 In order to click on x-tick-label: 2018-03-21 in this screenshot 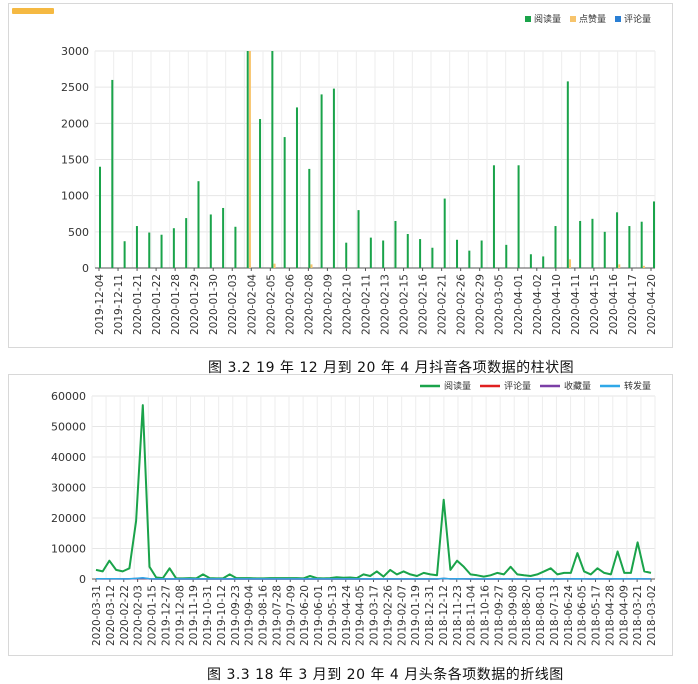, I will do `click(638, 615)`.